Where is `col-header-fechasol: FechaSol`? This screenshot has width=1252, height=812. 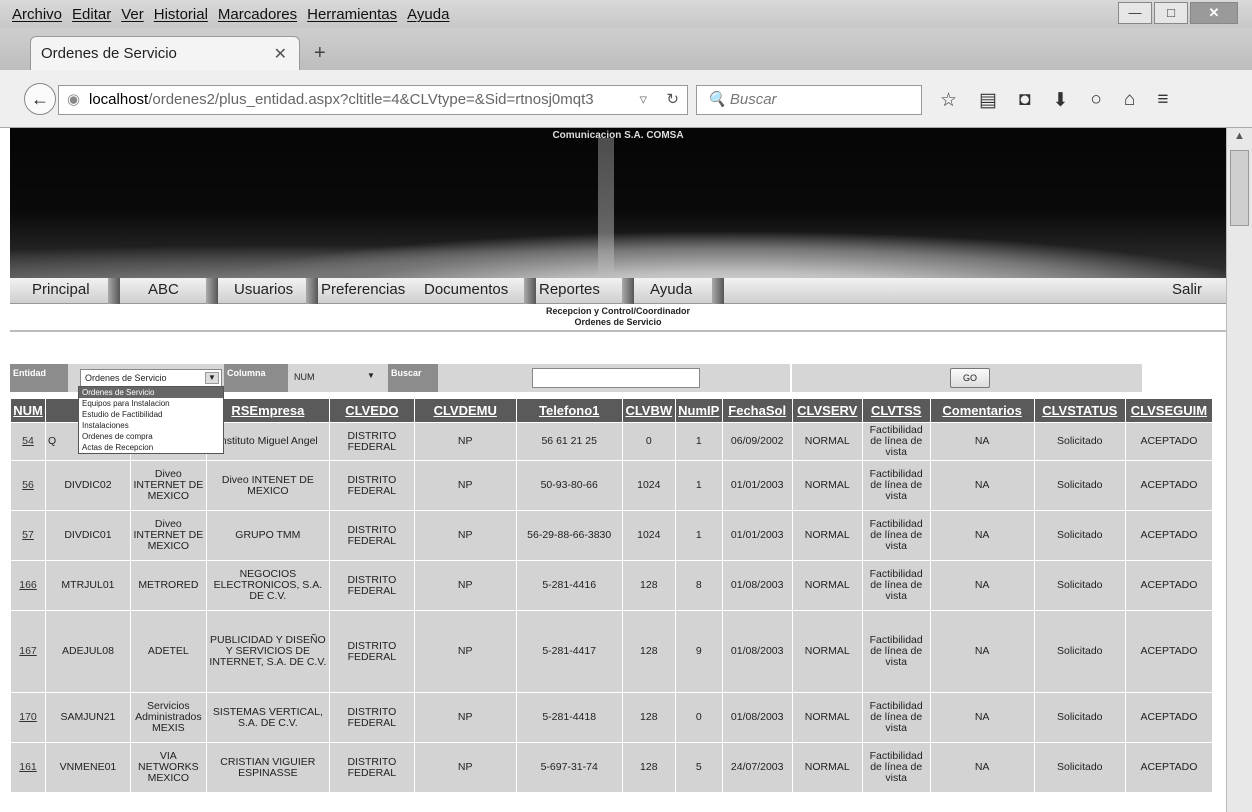
col-header-fechasol: FechaSol is located at coordinates (757, 410).